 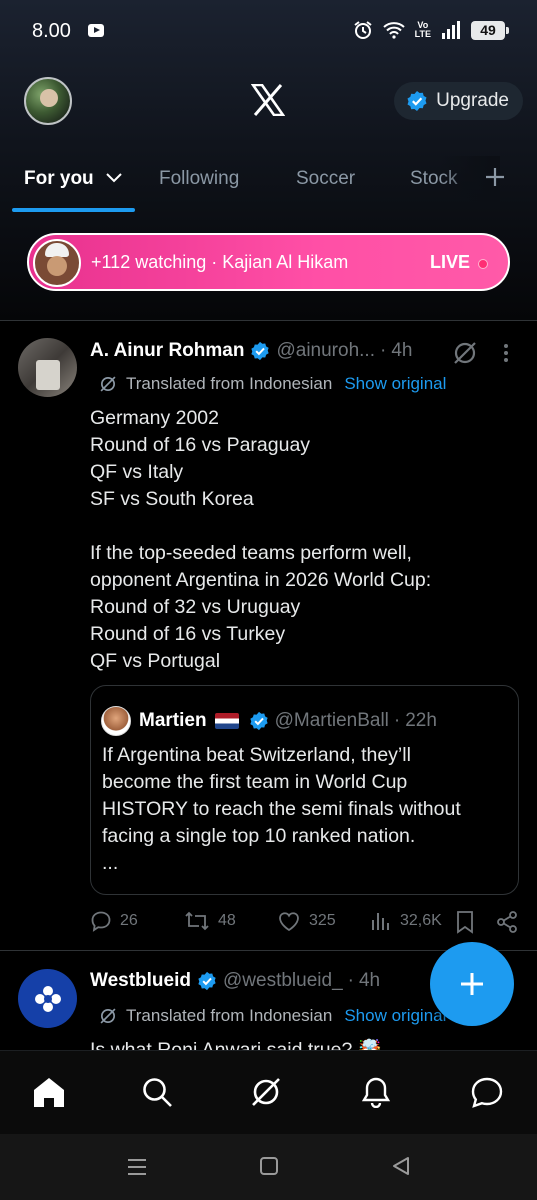 I want to click on heart-icon, so click(x=289, y=922).